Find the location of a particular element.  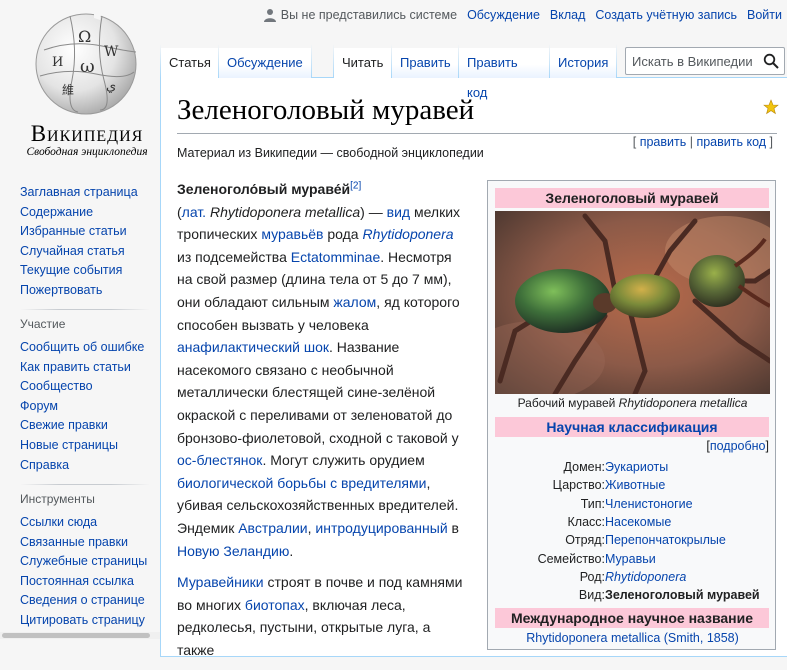

intl-name: Rhytidoponera metallica (Smith, 1858) is located at coordinates (632, 638).